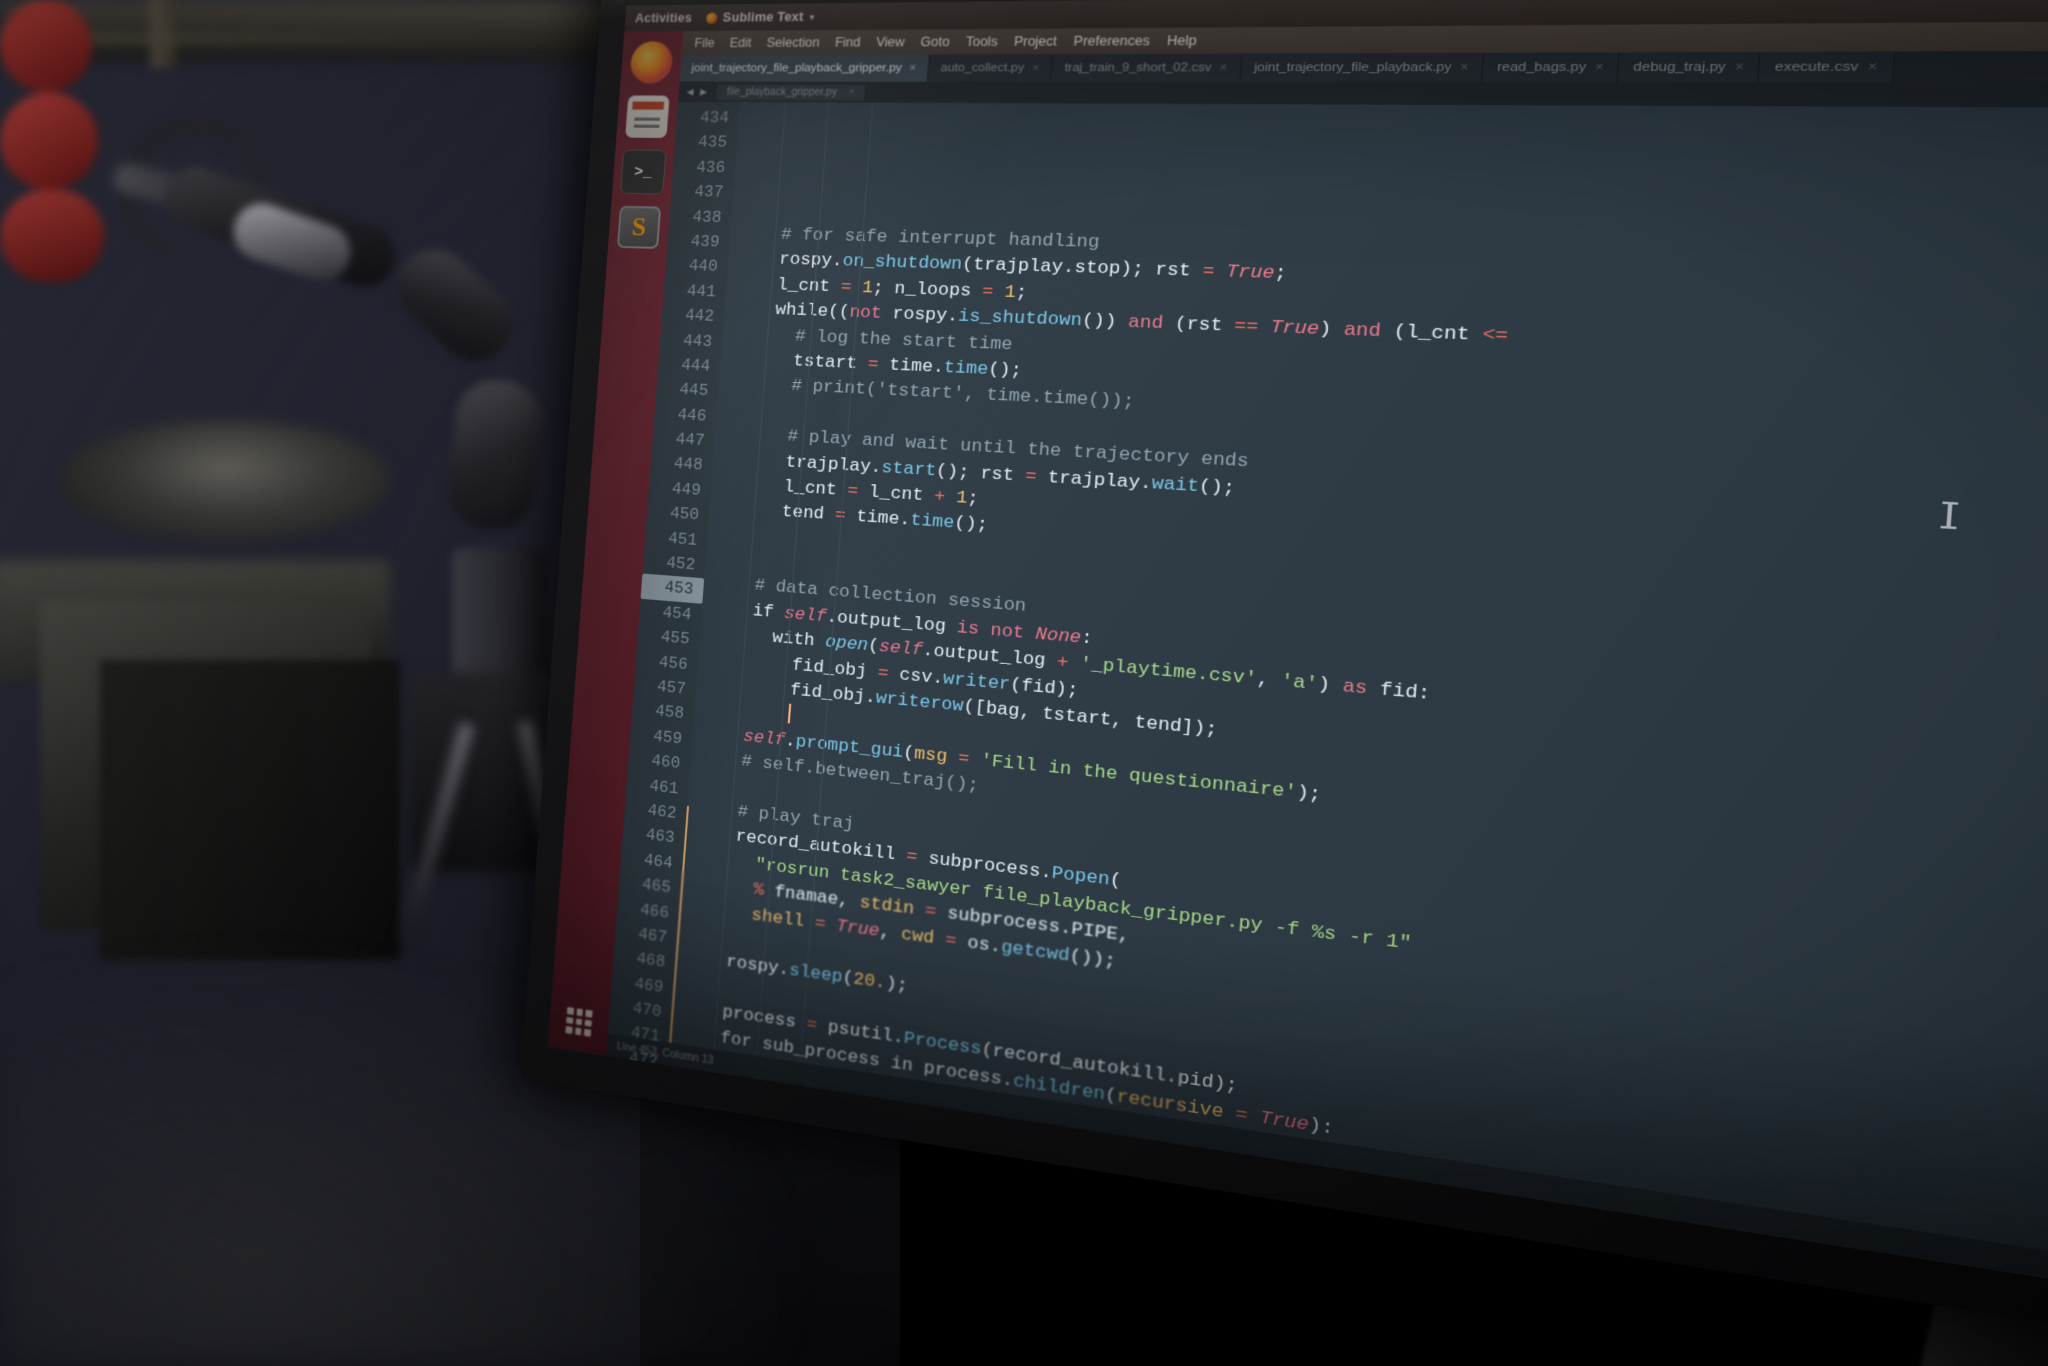 This screenshot has height=1366, width=2048. I want to click on menu-item-view: View, so click(891, 42).